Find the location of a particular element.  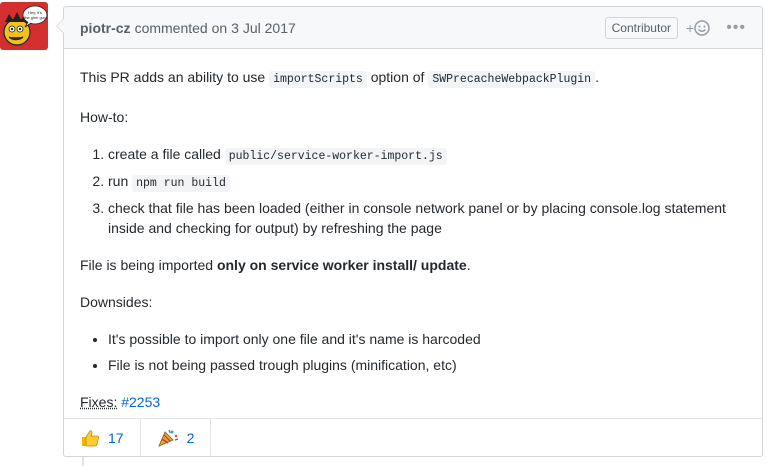

party-popper-icon is located at coordinates (167, 438).